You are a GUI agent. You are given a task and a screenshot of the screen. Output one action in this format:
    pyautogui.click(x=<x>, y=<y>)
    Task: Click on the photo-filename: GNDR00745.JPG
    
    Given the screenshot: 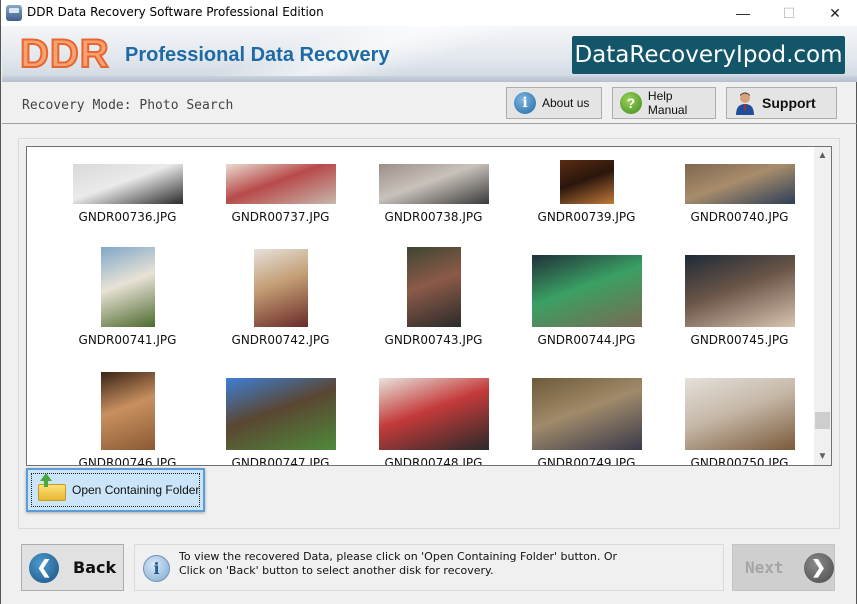 What is the action you would take?
    pyautogui.click(x=739, y=340)
    